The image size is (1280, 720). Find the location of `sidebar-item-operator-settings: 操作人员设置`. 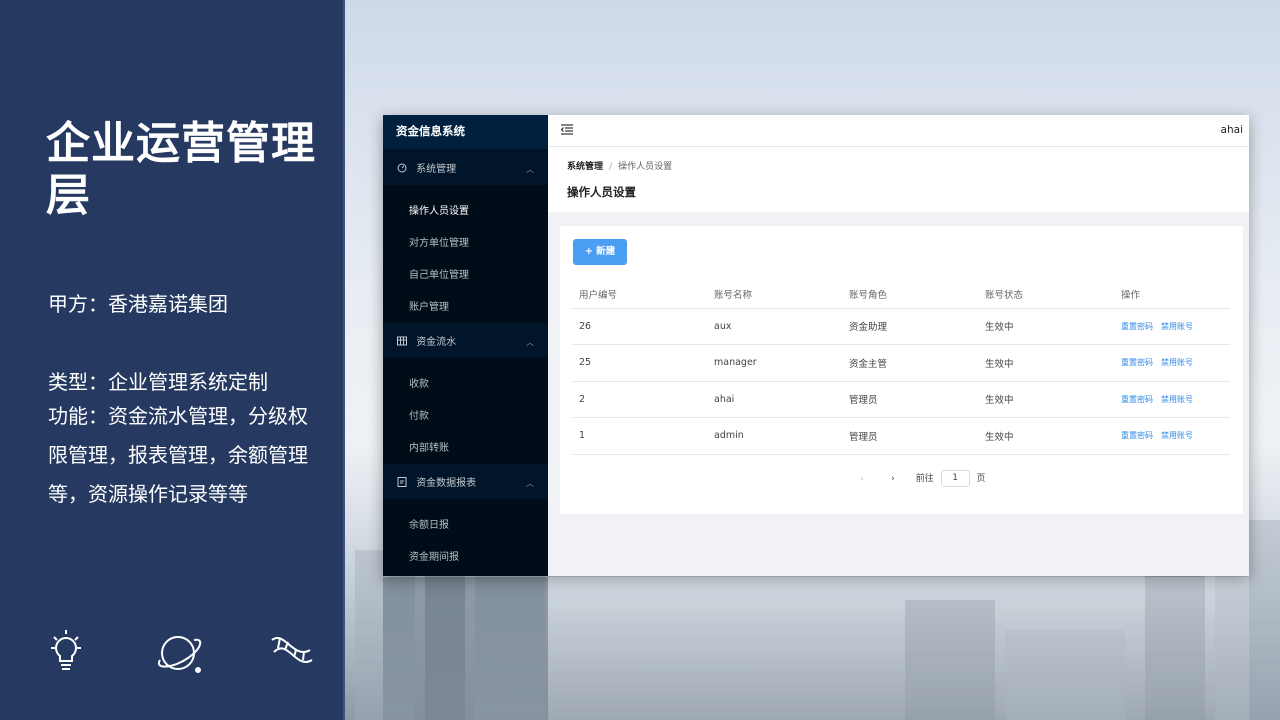

sidebar-item-operator-settings: 操作人员设置 is located at coordinates (465, 212).